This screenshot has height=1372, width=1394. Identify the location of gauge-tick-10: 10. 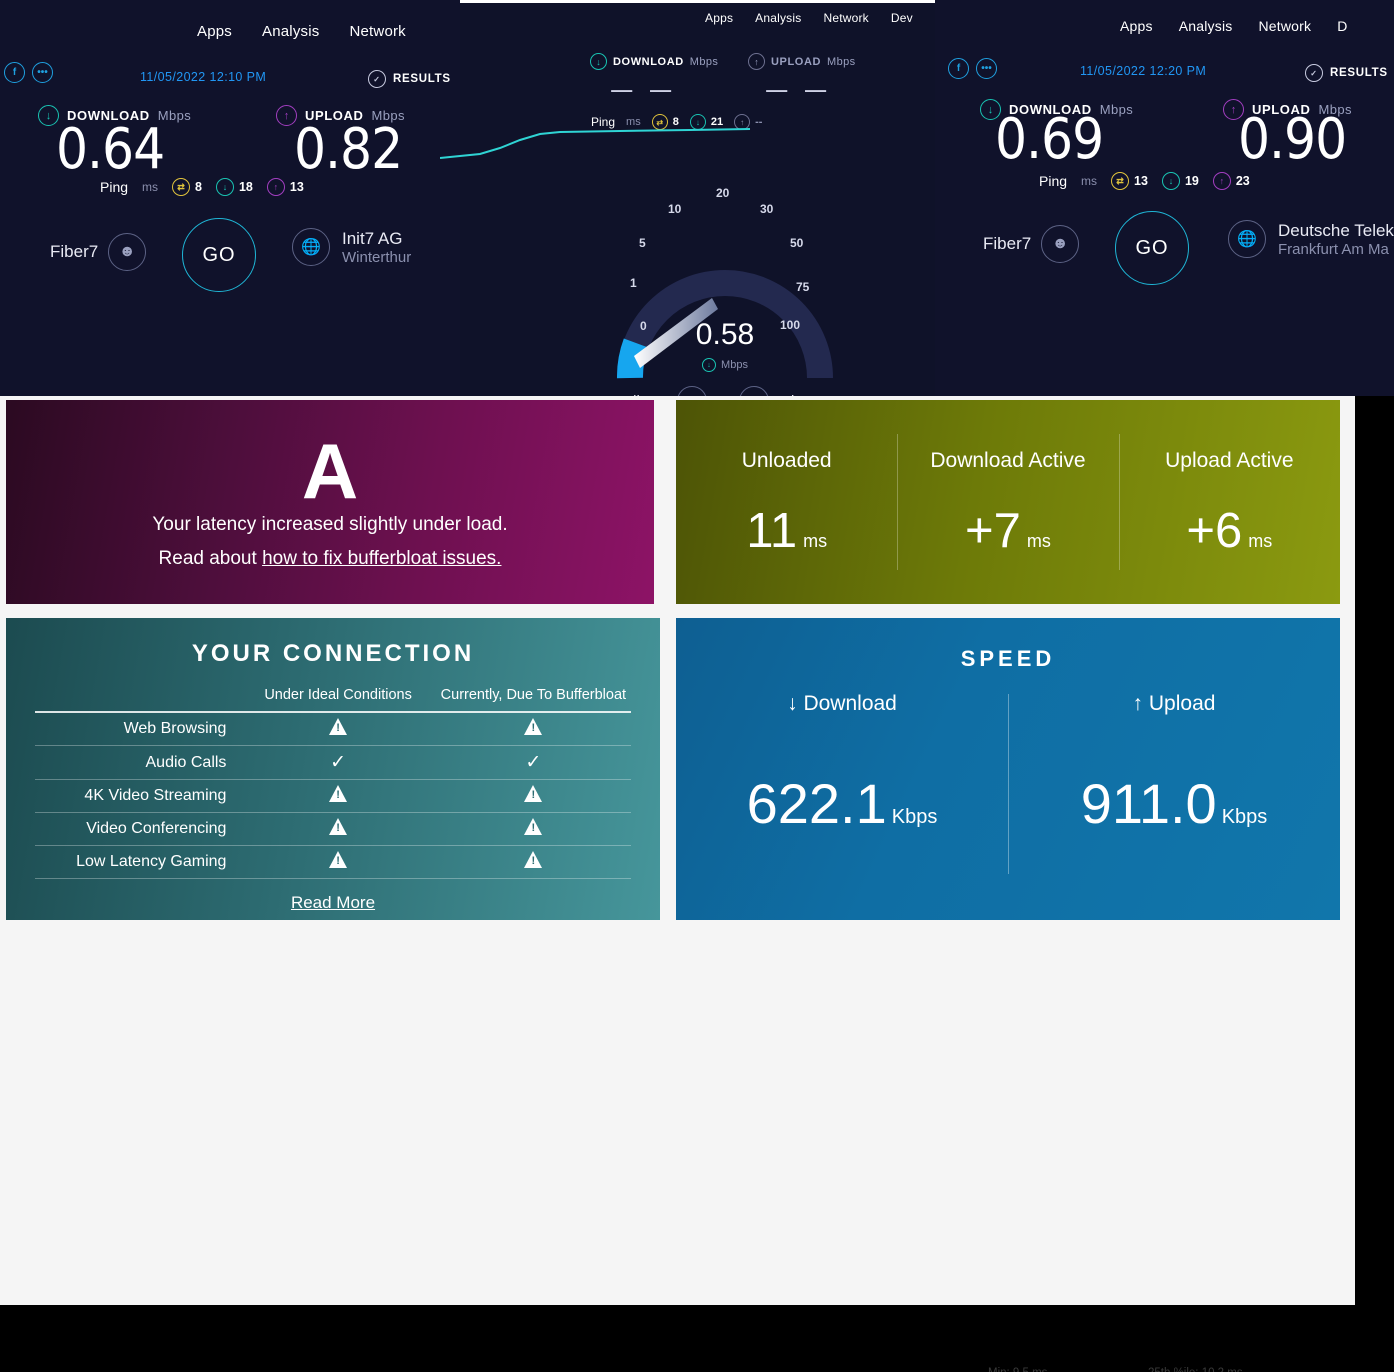
(675, 209).